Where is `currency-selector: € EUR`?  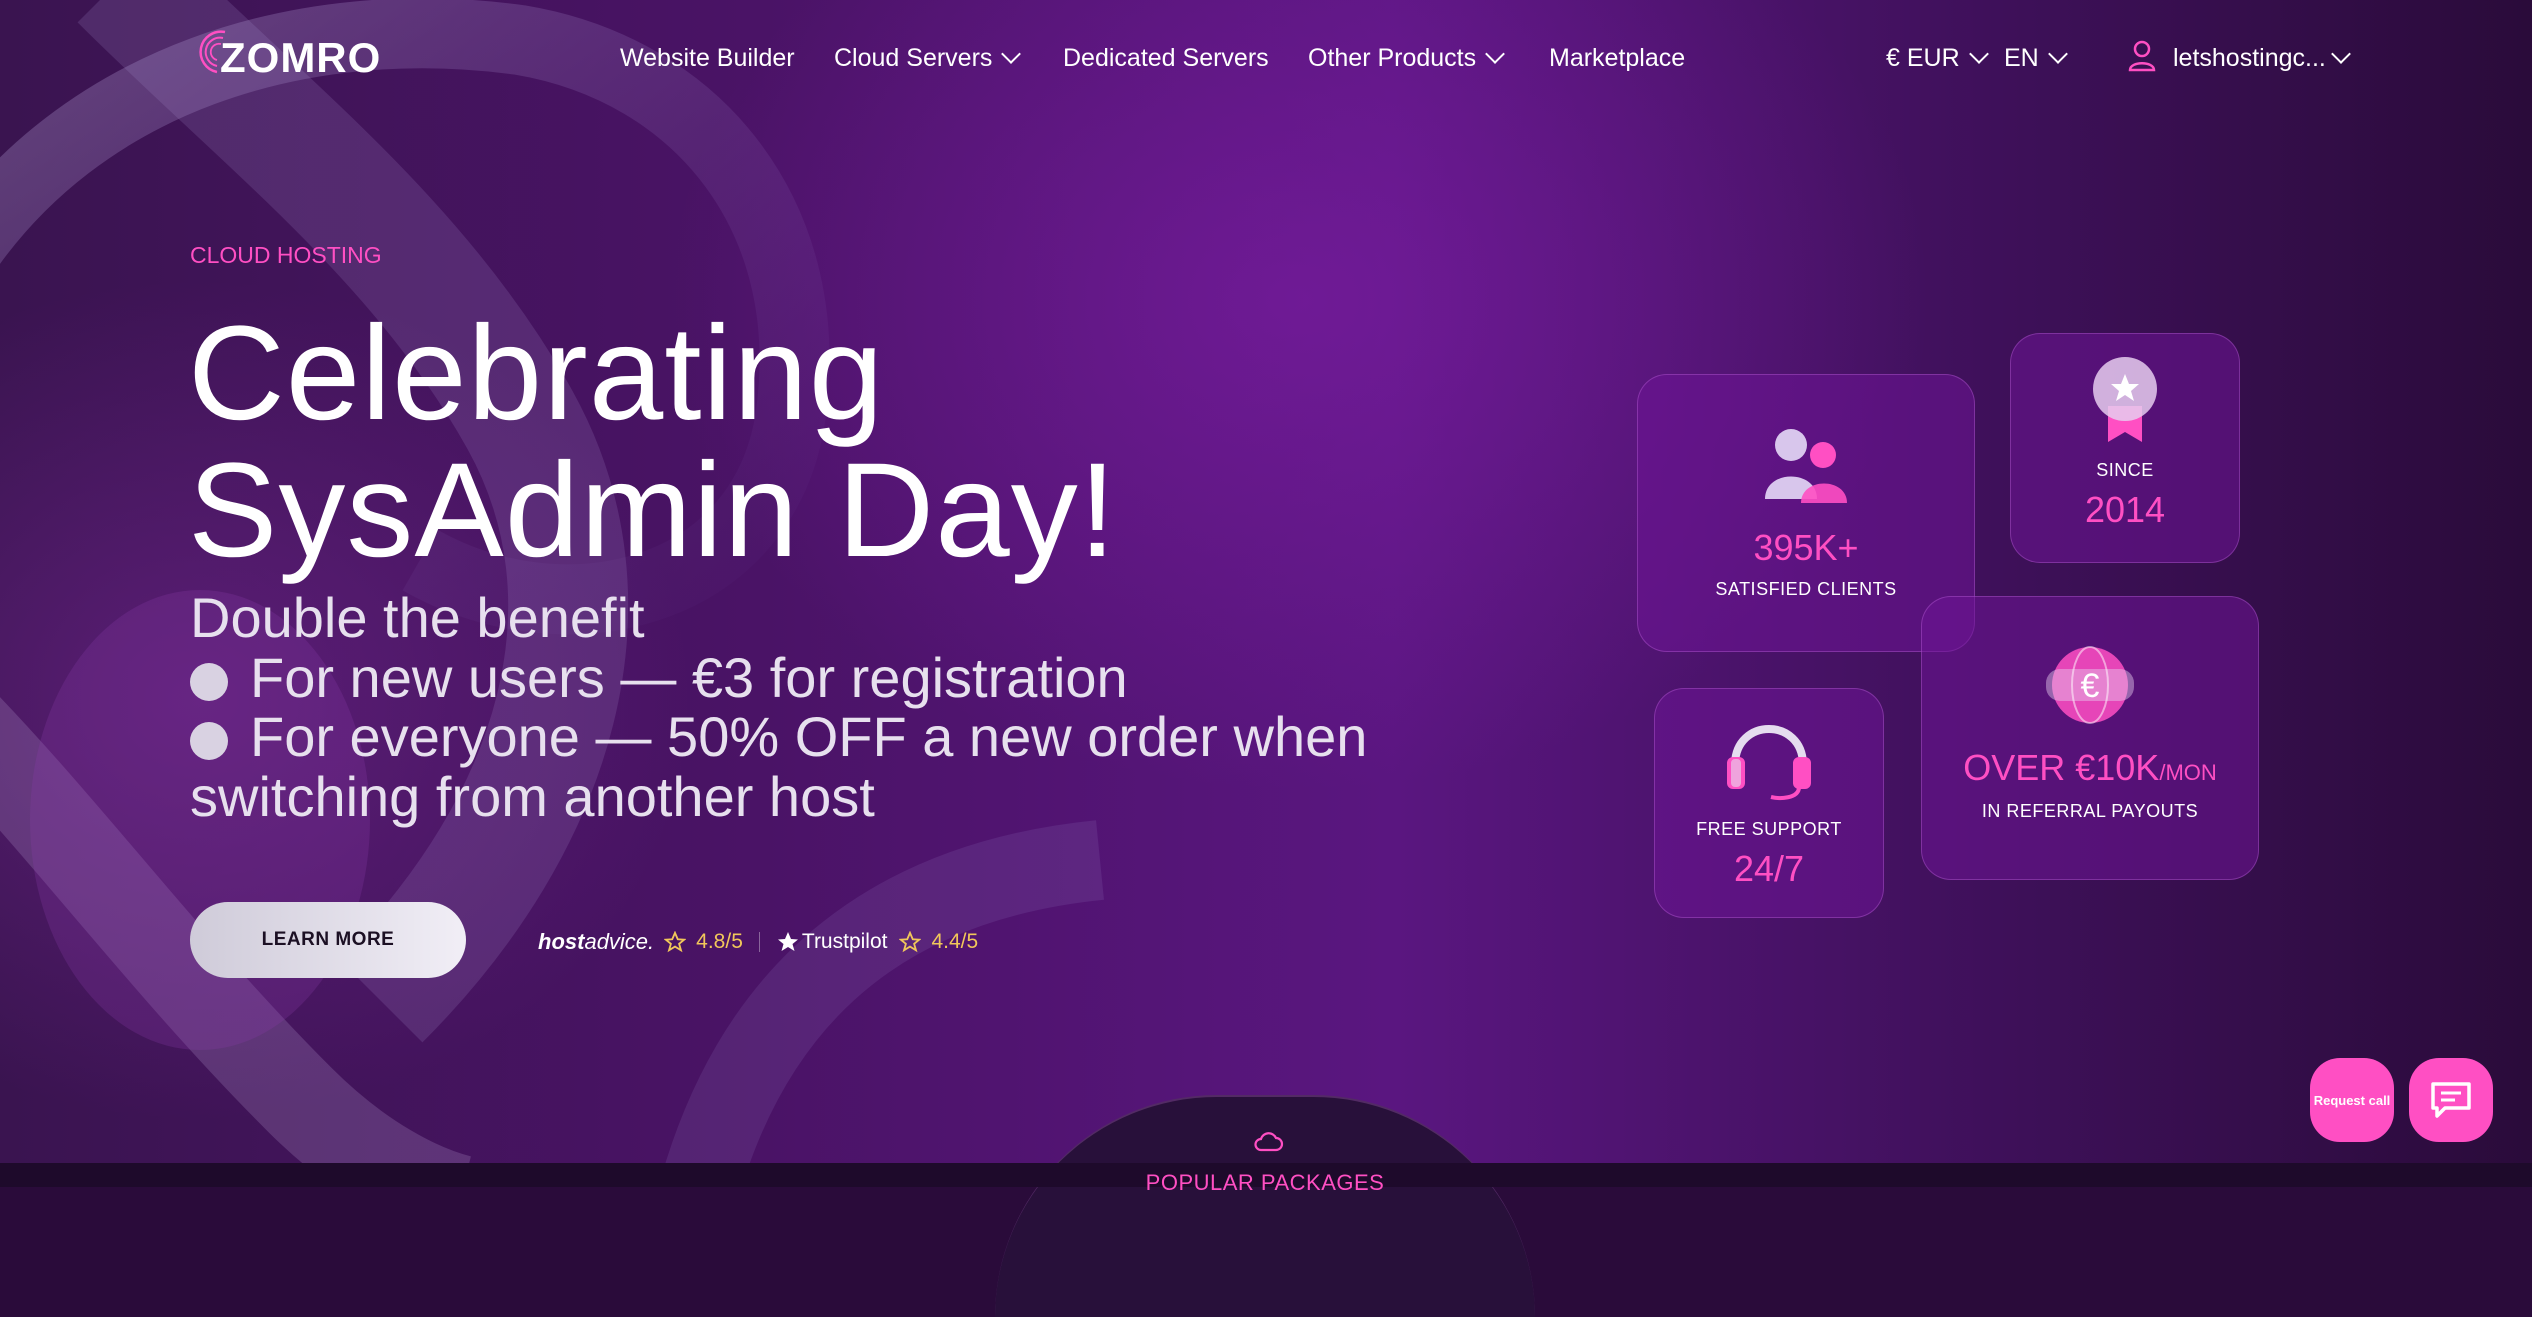 currency-selector: € EUR is located at coordinates (1937, 58).